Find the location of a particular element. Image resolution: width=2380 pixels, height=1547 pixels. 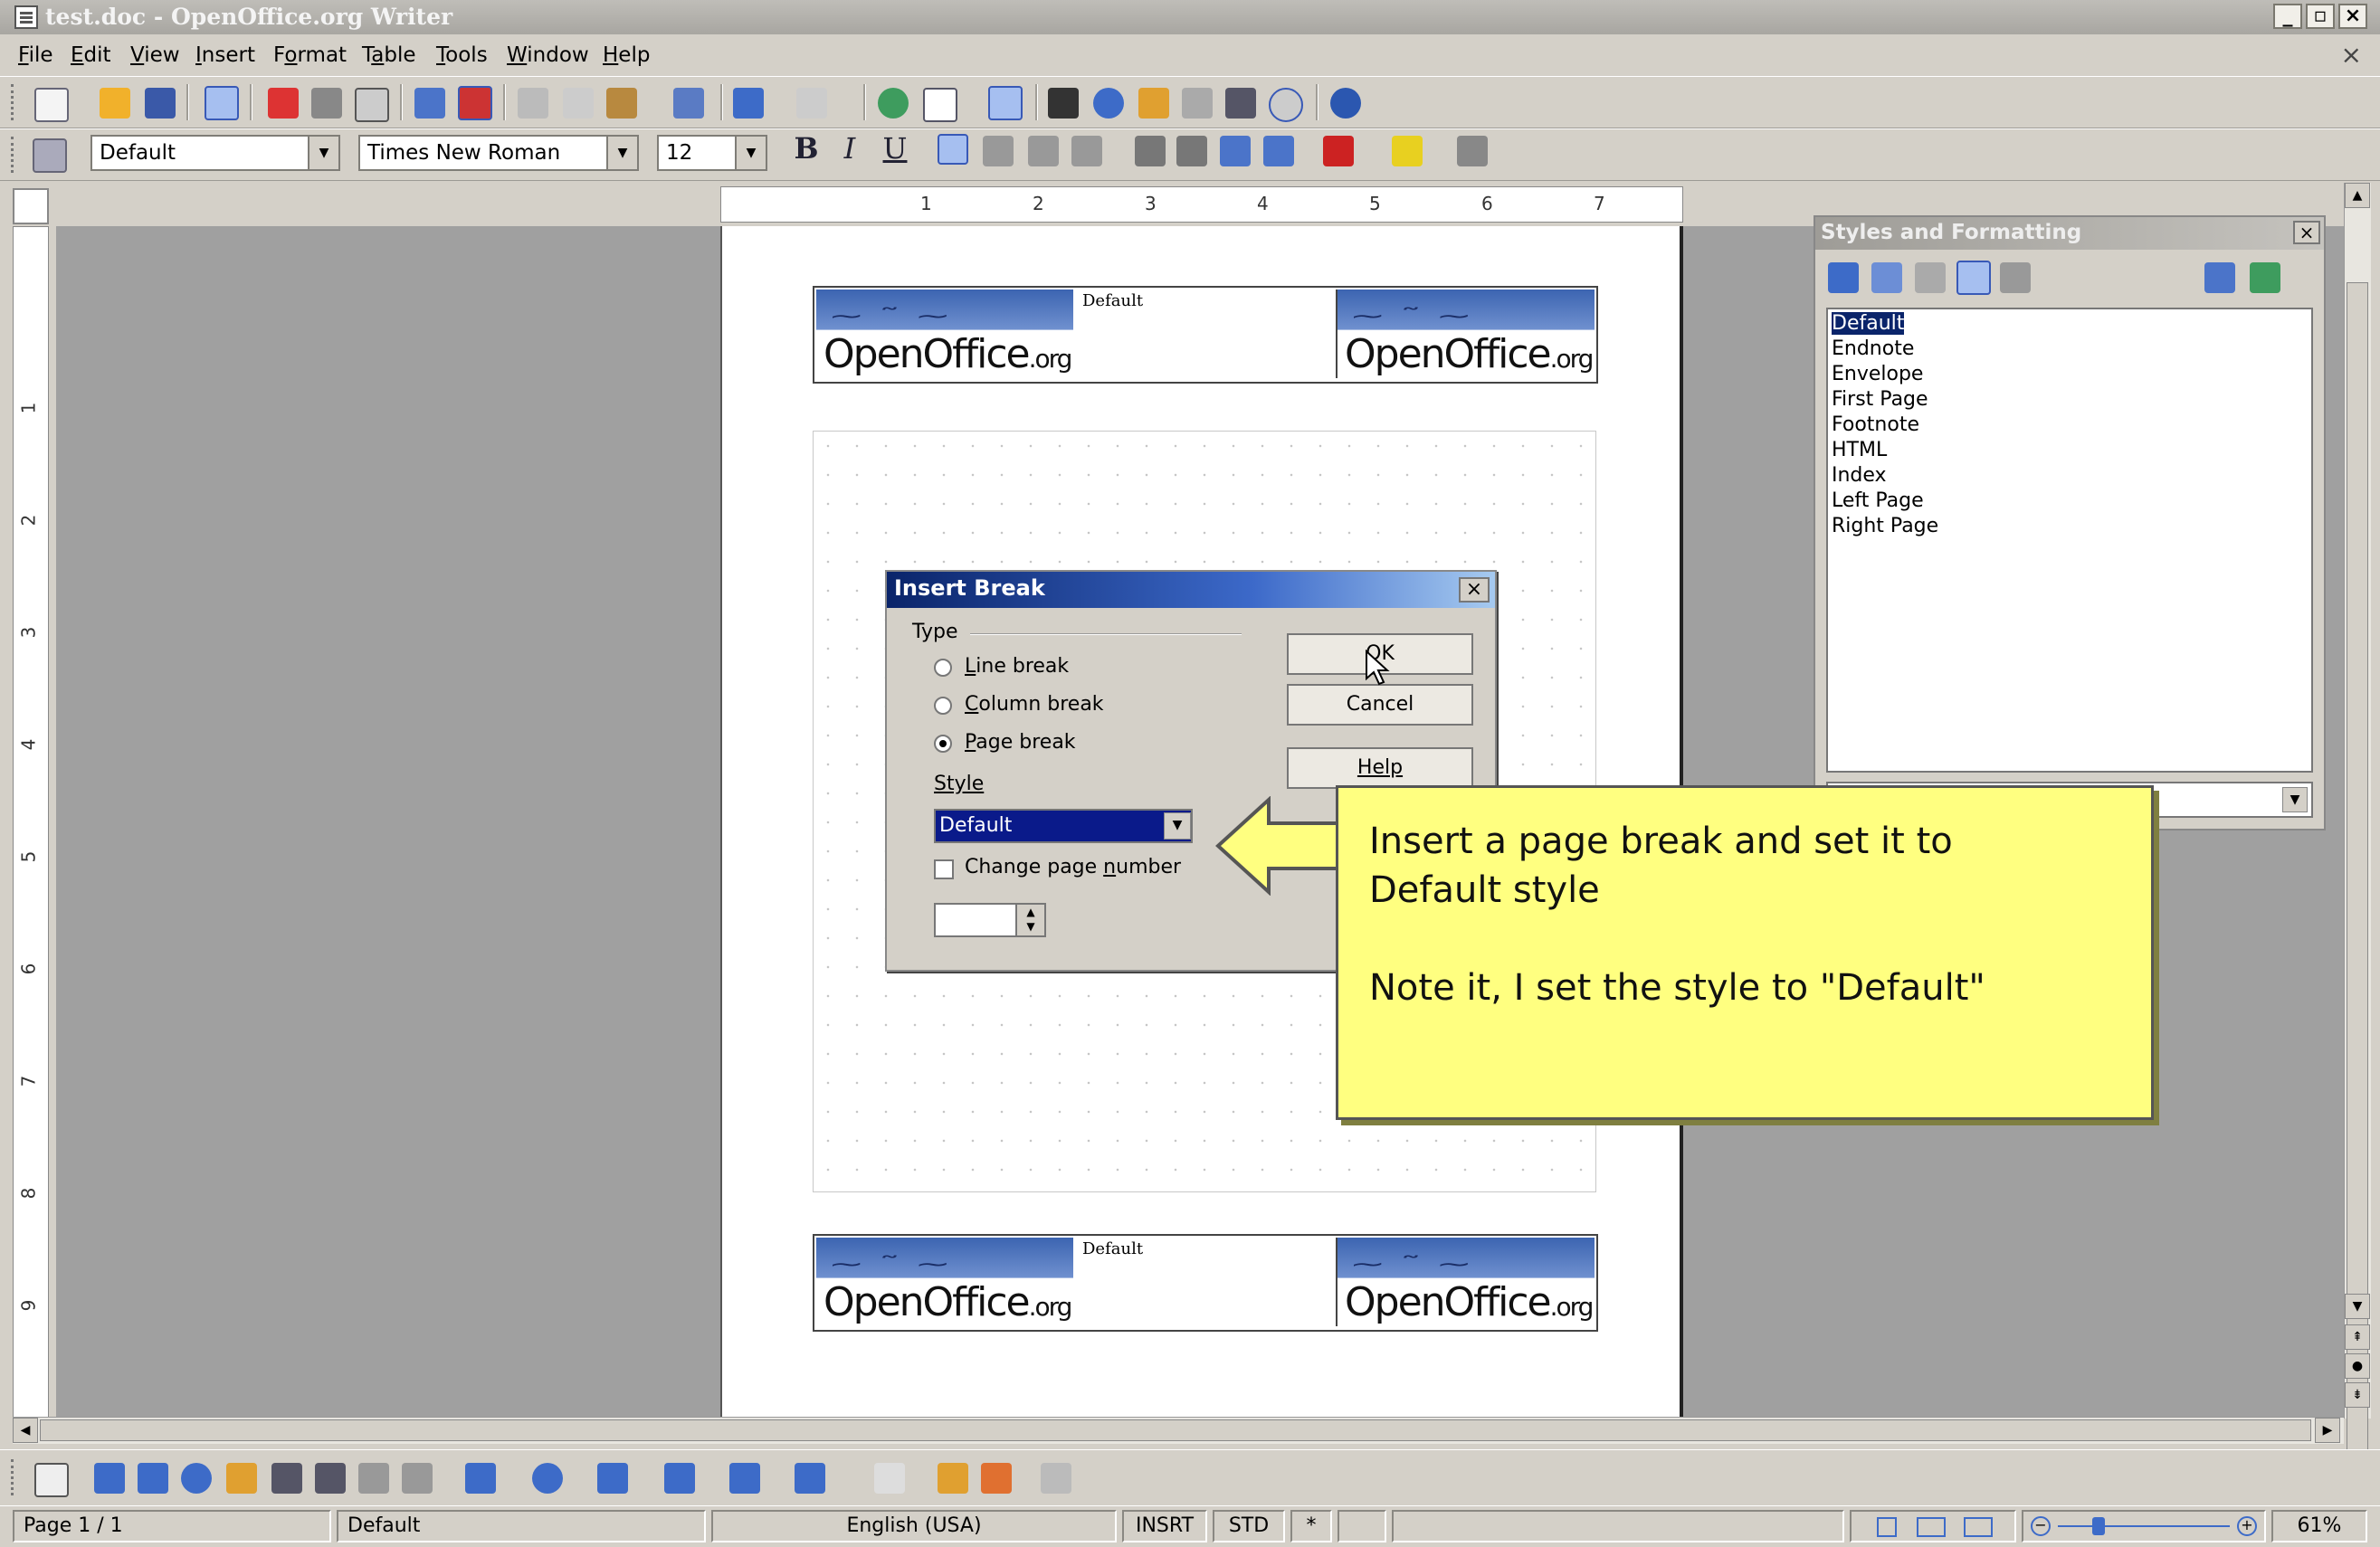

clone-formatting-icon is located at coordinates (689, 103).